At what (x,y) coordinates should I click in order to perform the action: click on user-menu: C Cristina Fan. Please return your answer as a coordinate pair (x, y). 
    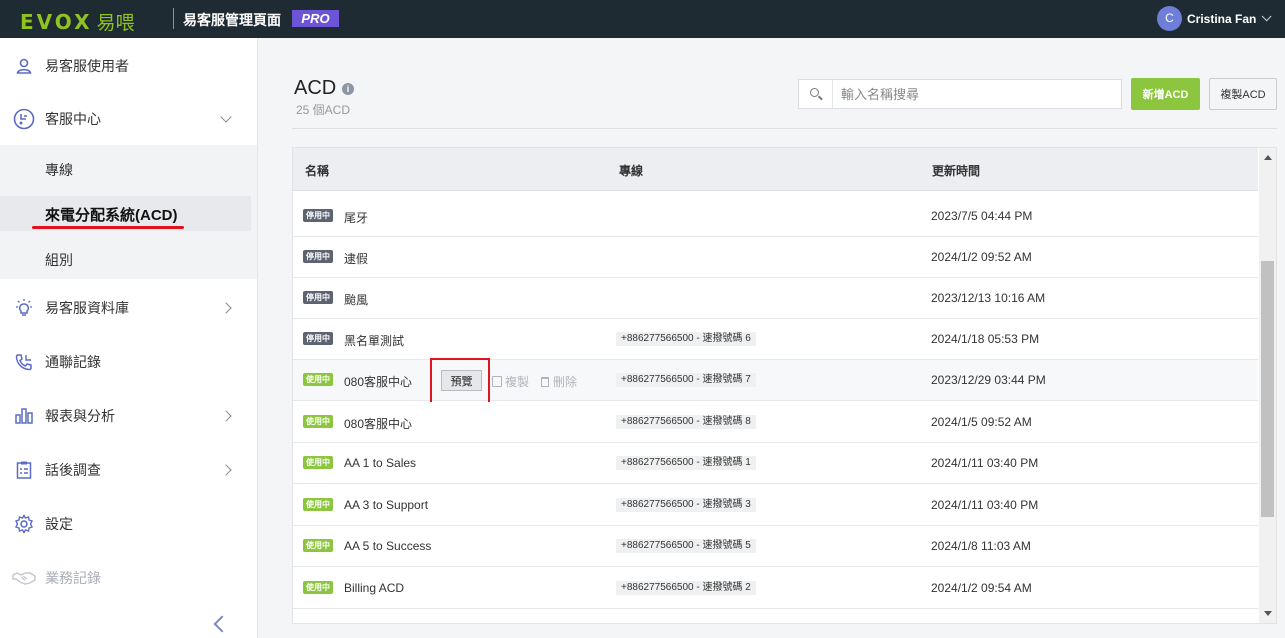
    Looking at the image, I should click on (1214, 18).